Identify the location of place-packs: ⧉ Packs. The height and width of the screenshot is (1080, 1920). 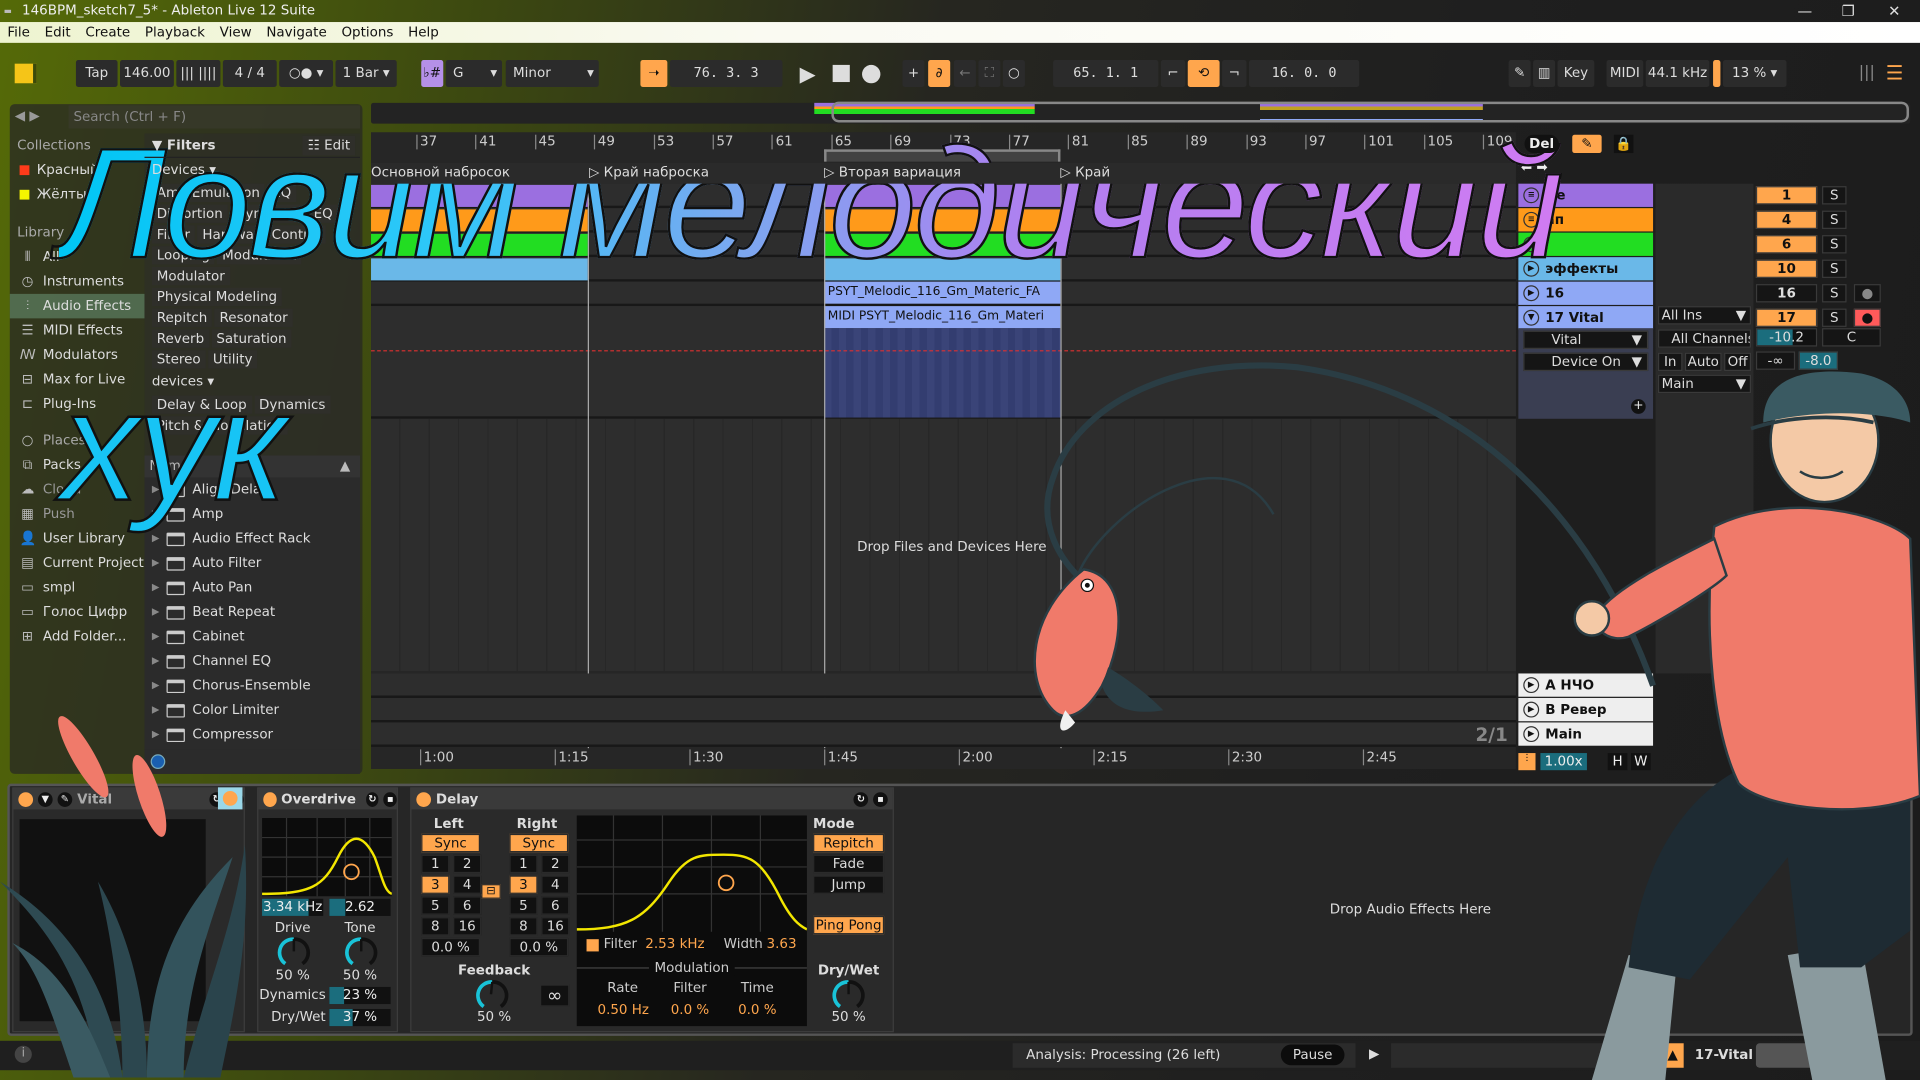
(77, 465).